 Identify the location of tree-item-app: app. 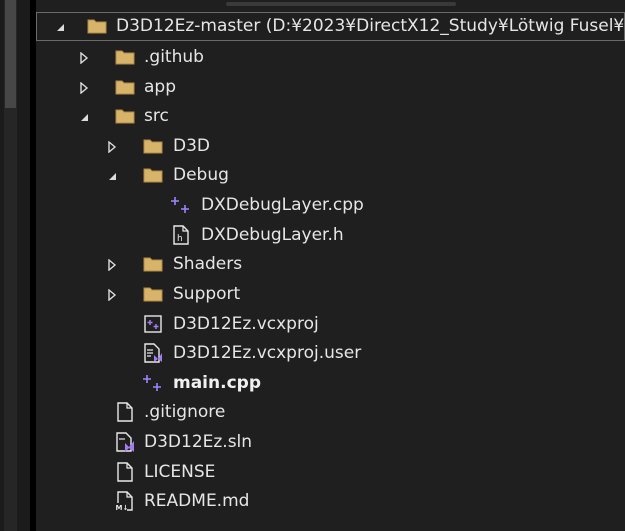
(330, 87).